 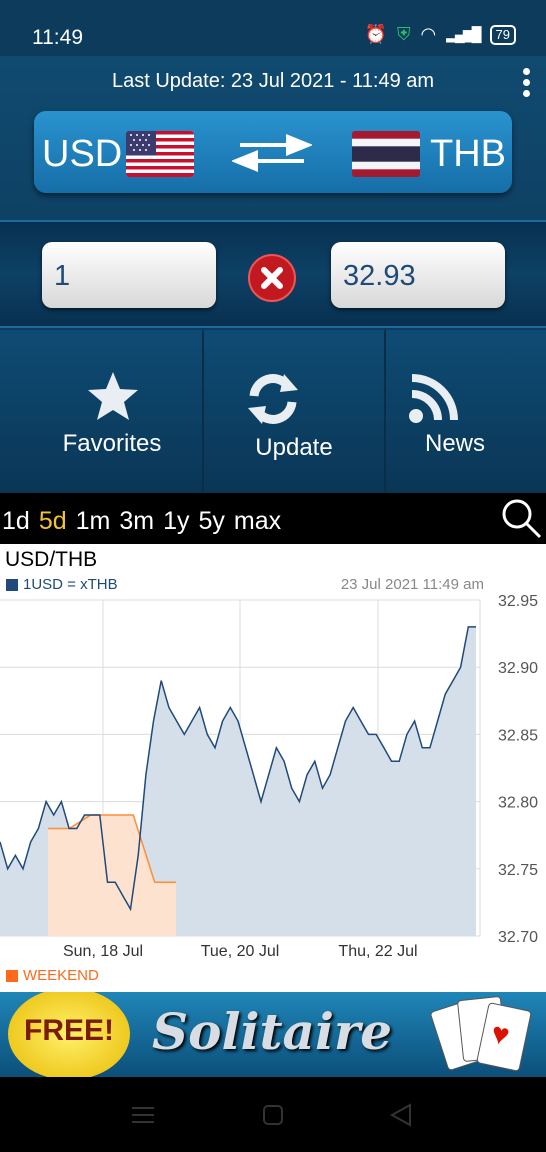 I want to click on overflow-menu-icon, so click(x=526, y=83).